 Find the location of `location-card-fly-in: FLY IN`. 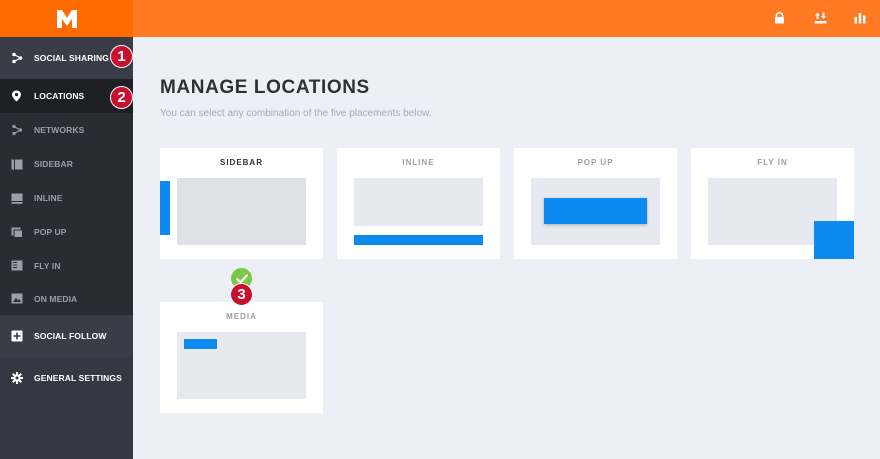

location-card-fly-in: FLY IN is located at coordinates (772, 203).